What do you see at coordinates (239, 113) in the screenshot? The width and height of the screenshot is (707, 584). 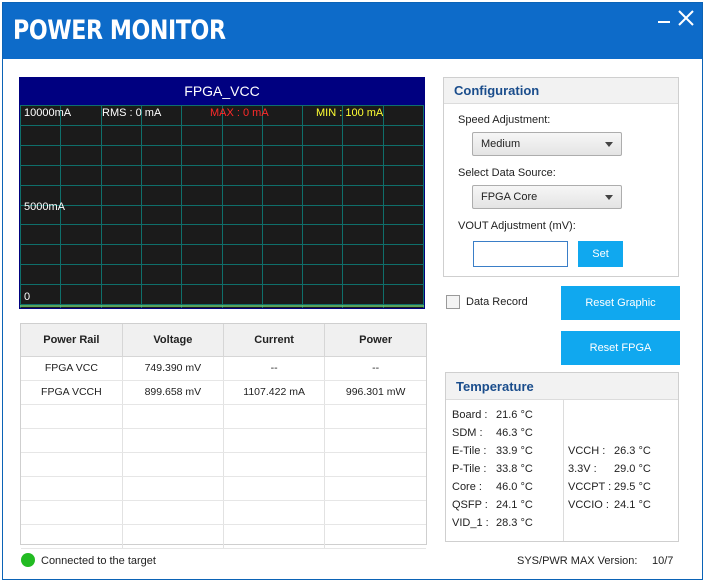 I see `max-readout: MAX : 0 mA` at bounding box center [239, 113].